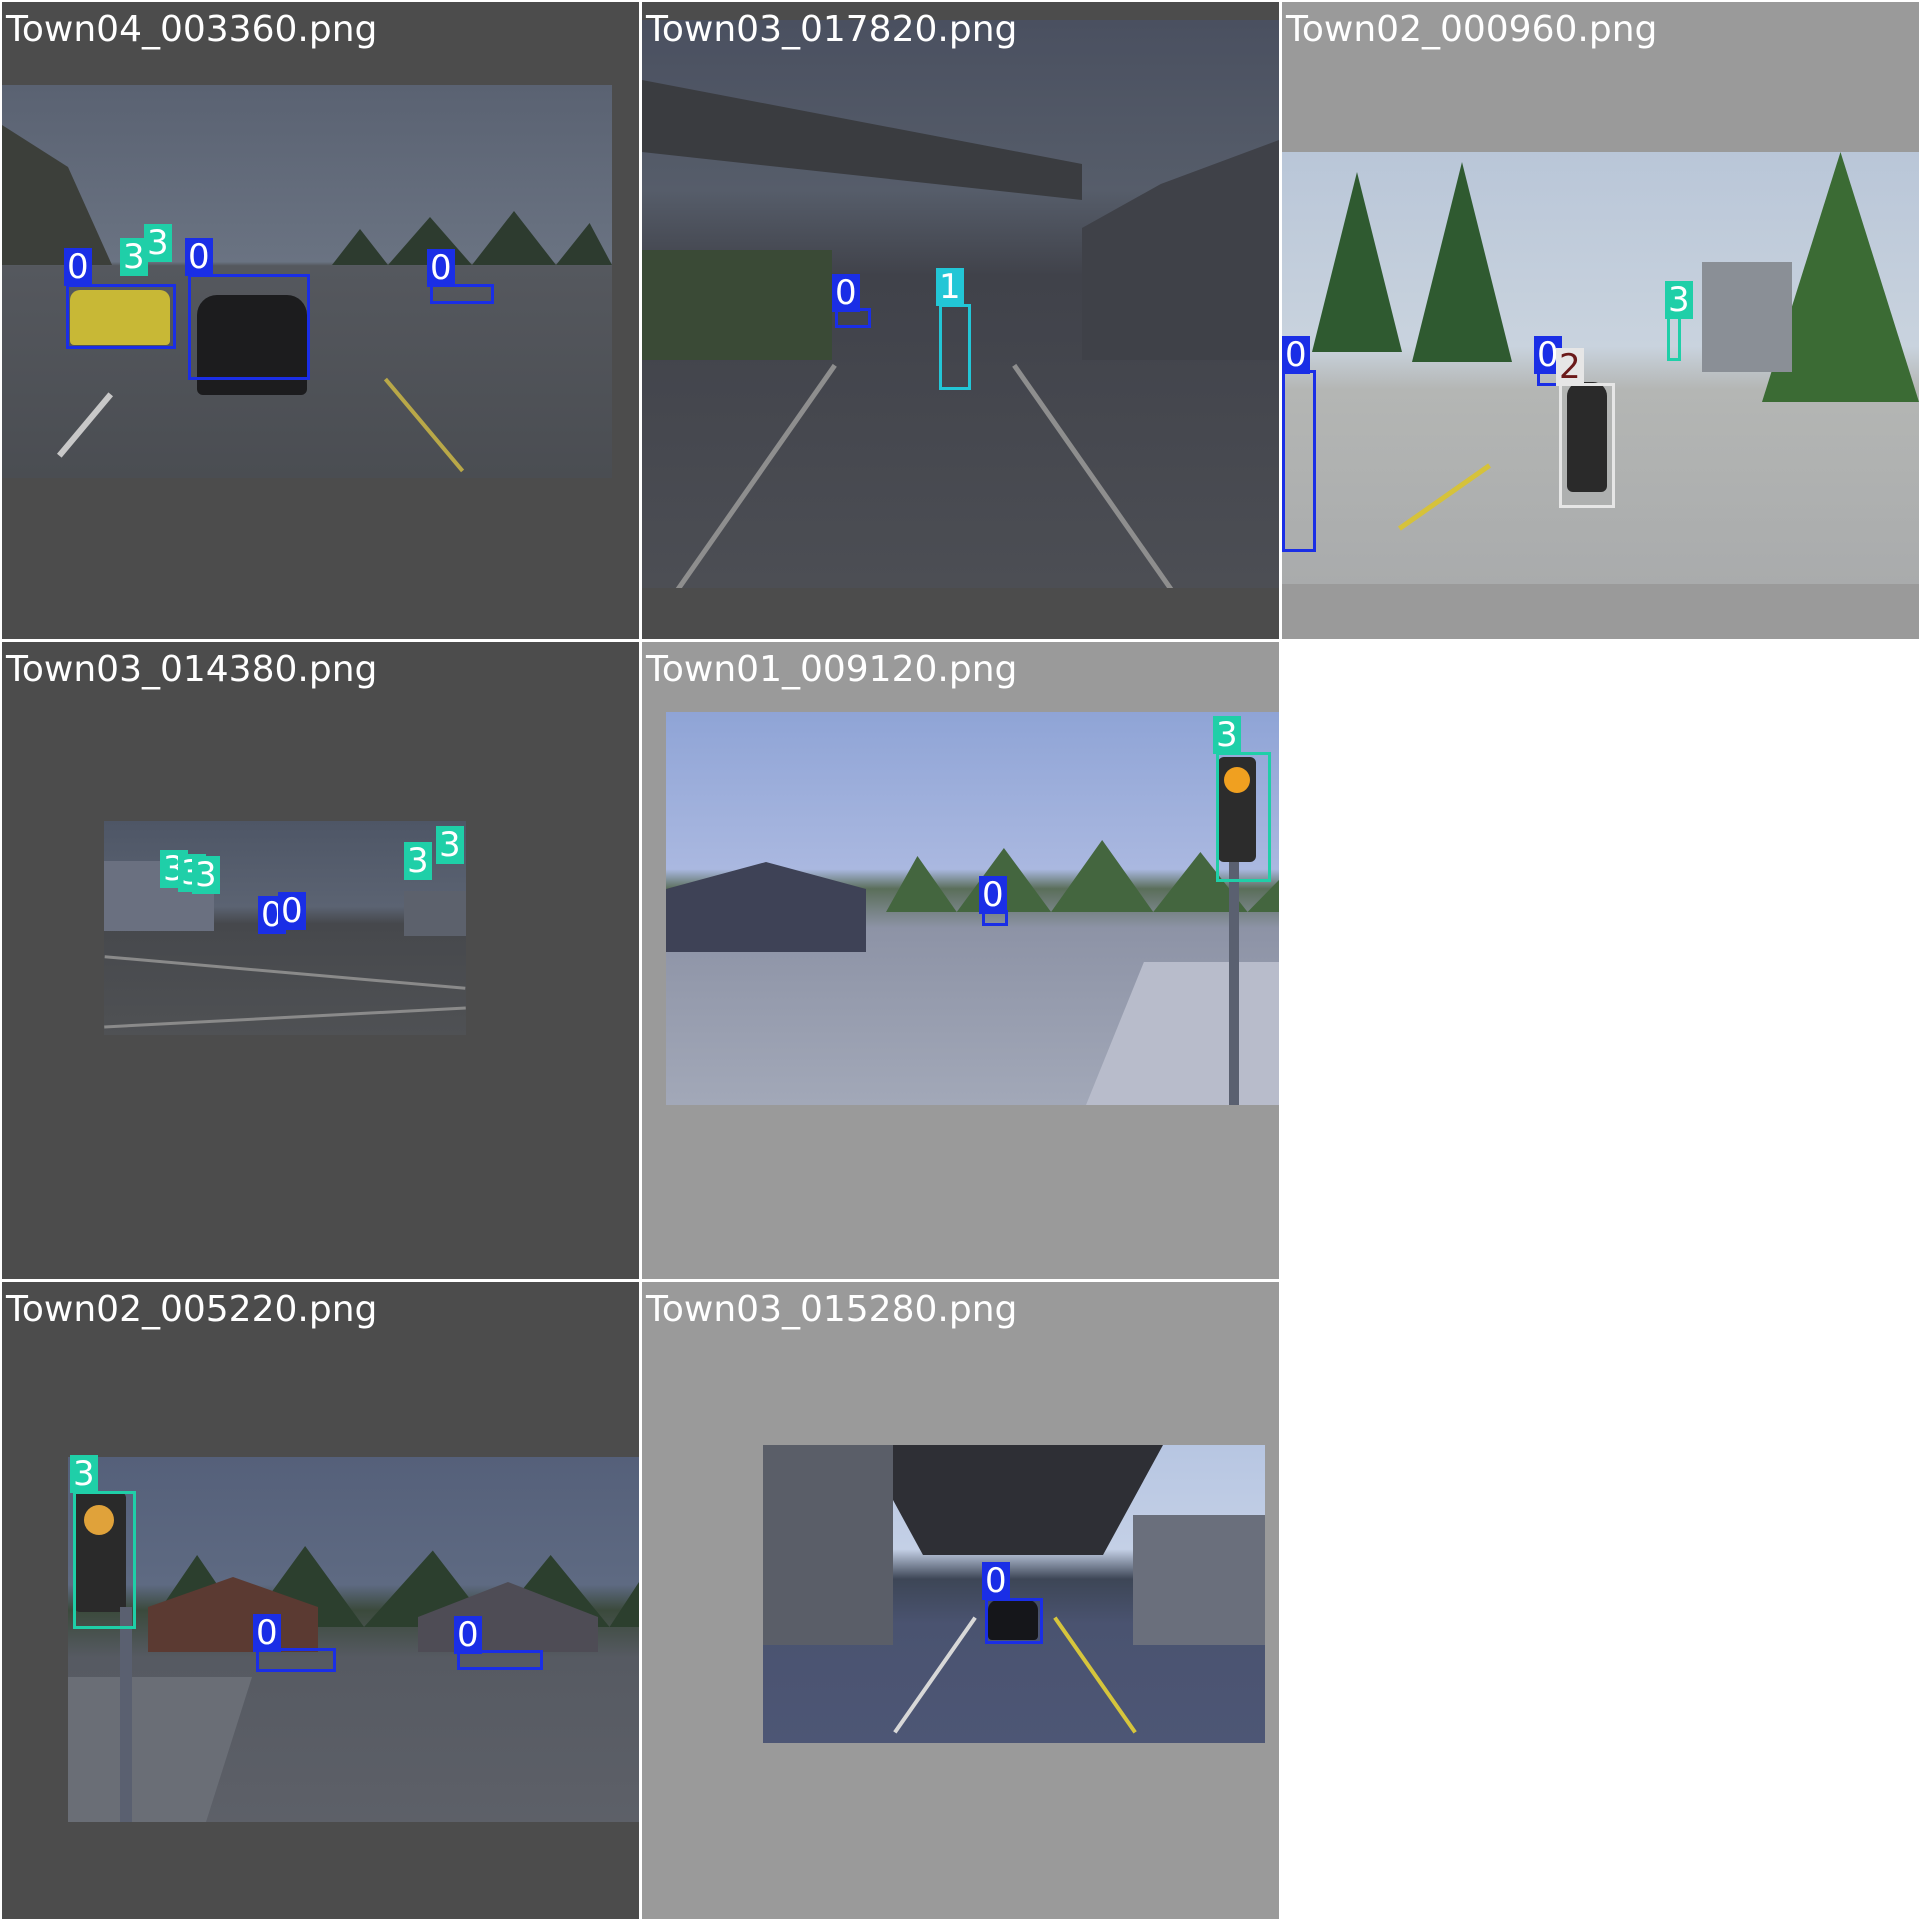 This screenshot has height=1920, width=1920. I want to click on image-tile-2: Town03_017820.png 0 1, so click(960, 320).